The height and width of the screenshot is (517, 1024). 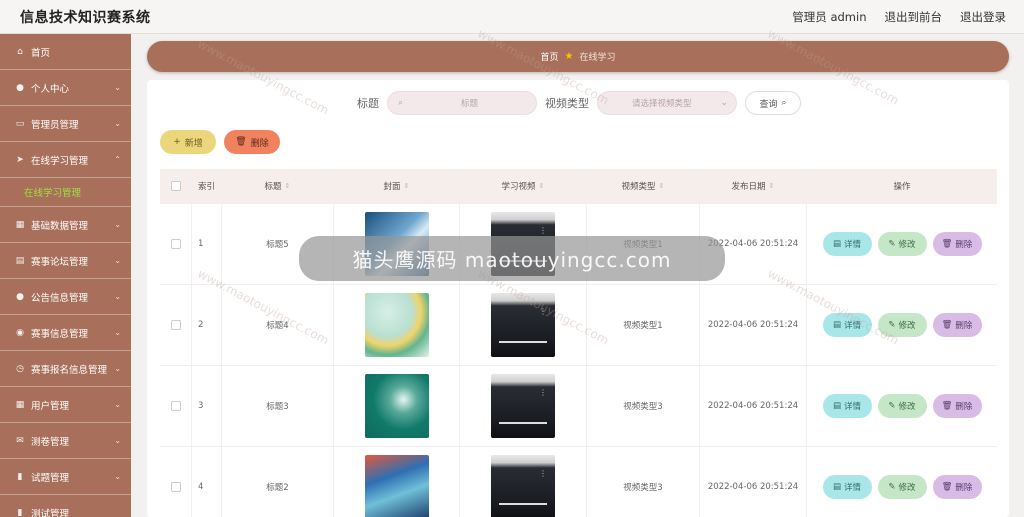 I want to click on cell-title: 标题4, so click(x=278, y=325).